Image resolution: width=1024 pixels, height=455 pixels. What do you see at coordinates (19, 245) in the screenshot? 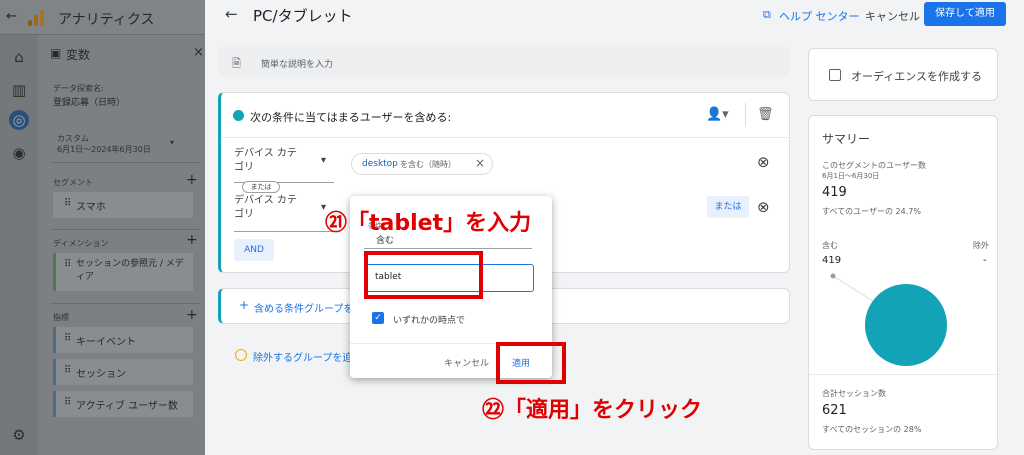
I see `nav-rail: ⌂ ▥ ◎ ◉ ⚙` at bounding box center [19, 245].